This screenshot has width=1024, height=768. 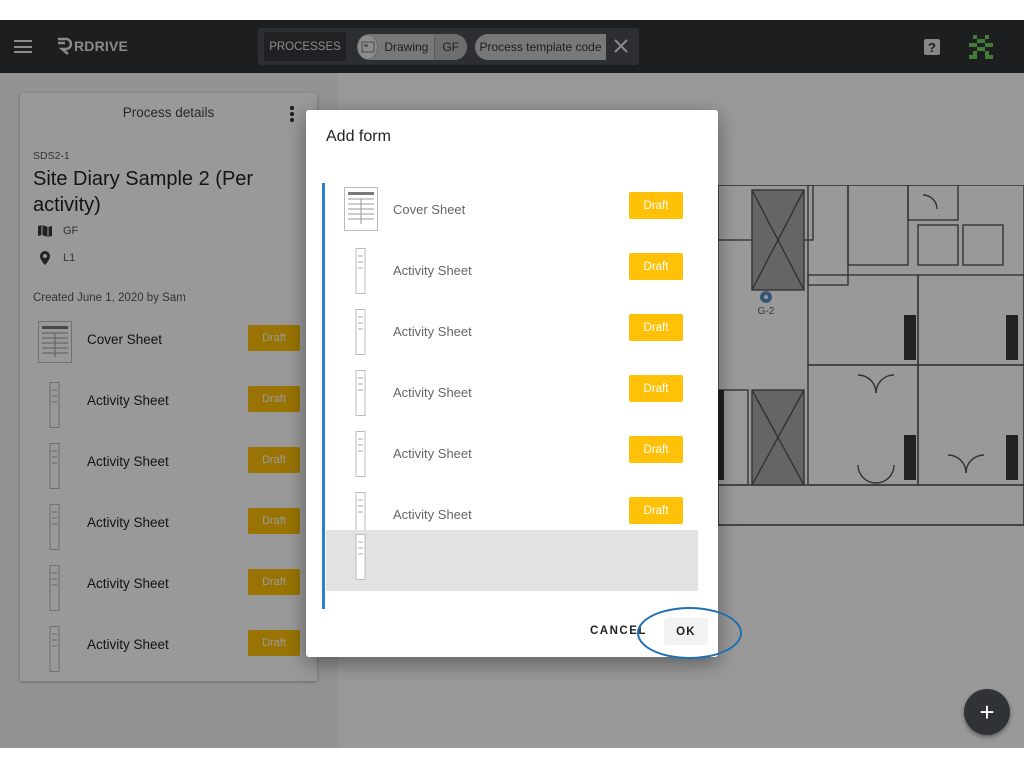 I want to click on dialog-title: Add form, so click(x=358, y=136).